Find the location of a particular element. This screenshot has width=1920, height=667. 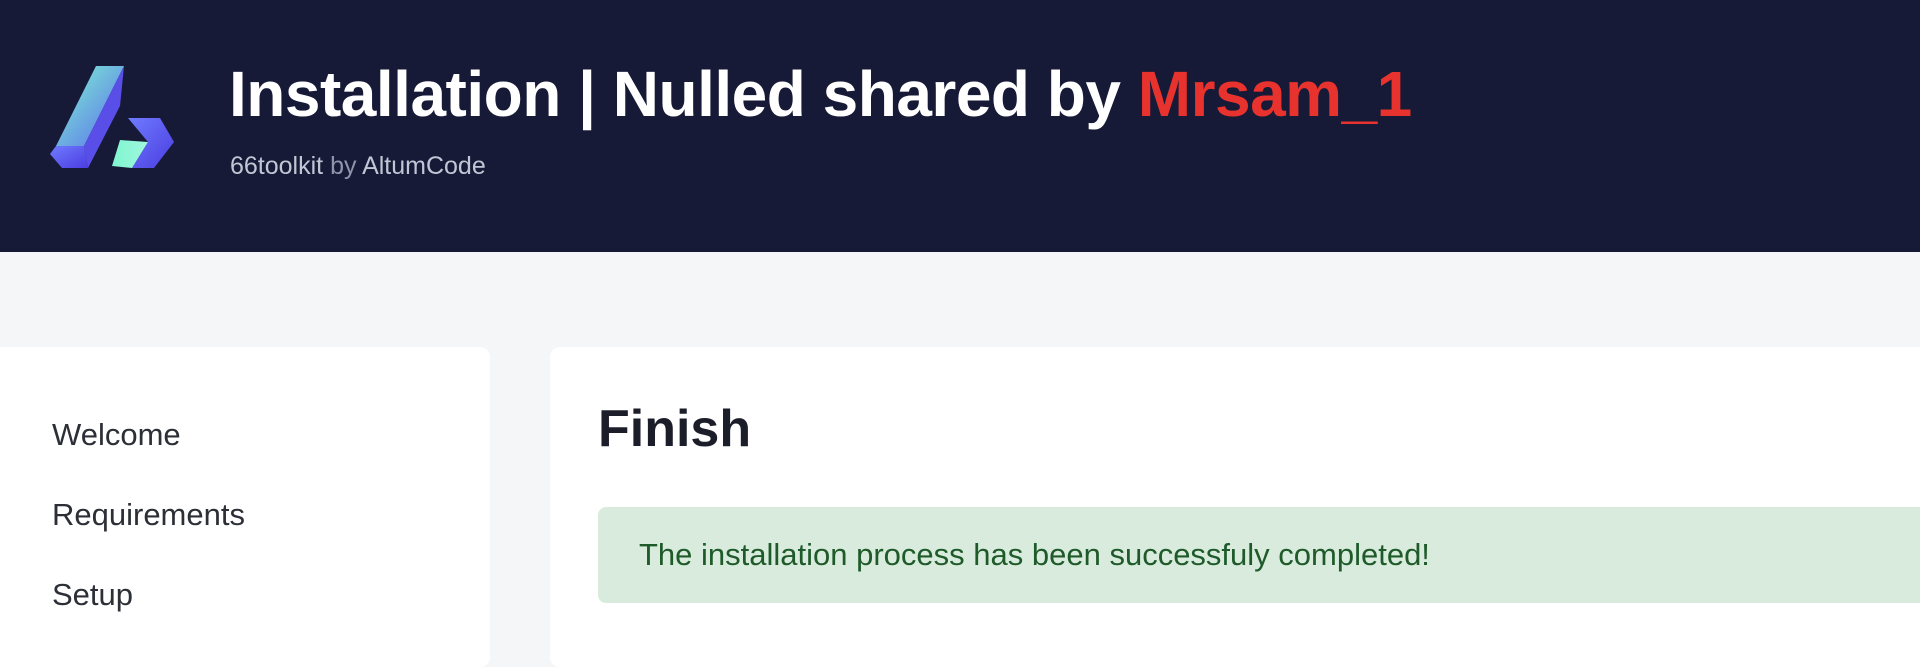

sidebar-item-setup: Setup is located at coordinates (92, 595).